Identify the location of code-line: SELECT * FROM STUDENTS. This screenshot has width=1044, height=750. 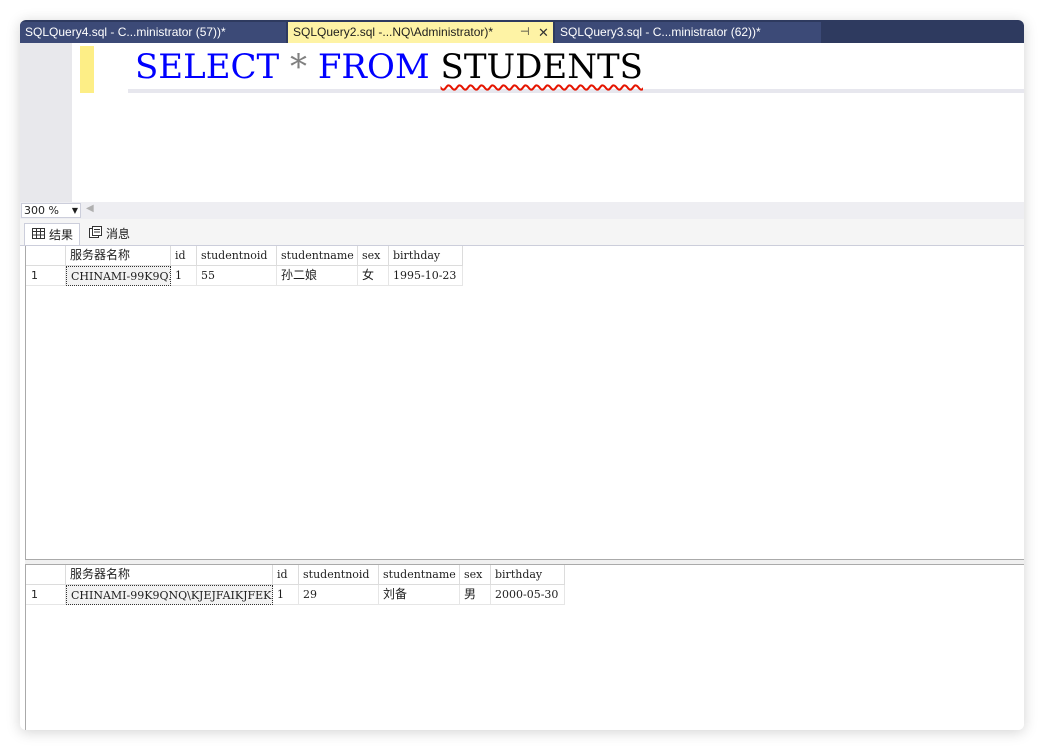
(389, 67).